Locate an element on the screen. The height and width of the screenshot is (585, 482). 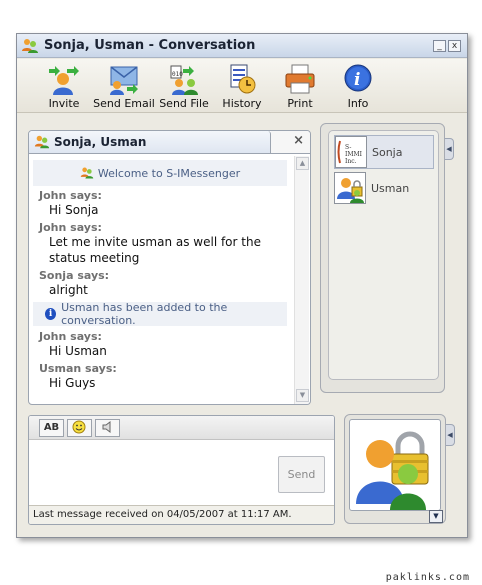
message-input is located at coordinates (149, 473).